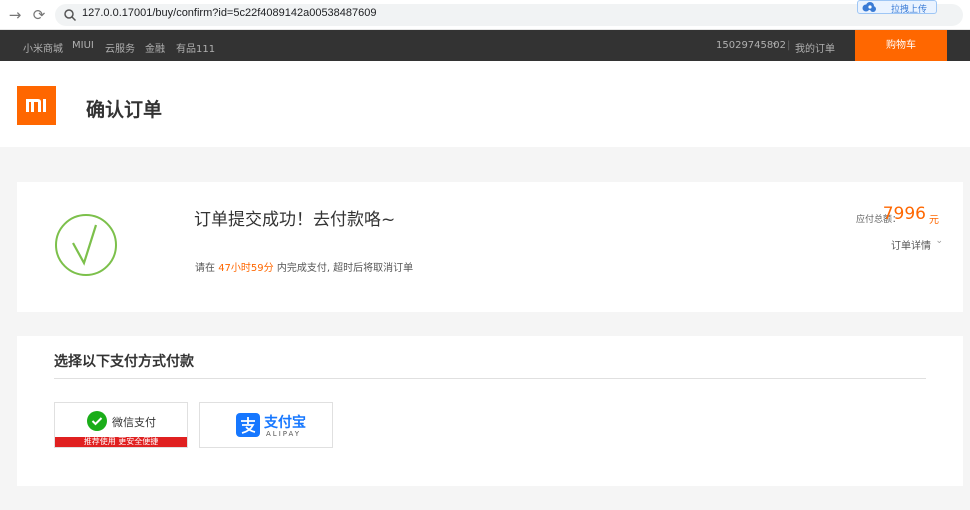 This screenshot has height=510, width=970. What do you see at coordinates (39, 15) in the screenshot?
I see `reload-icon: ⟳` at bounding box center [39, 15].